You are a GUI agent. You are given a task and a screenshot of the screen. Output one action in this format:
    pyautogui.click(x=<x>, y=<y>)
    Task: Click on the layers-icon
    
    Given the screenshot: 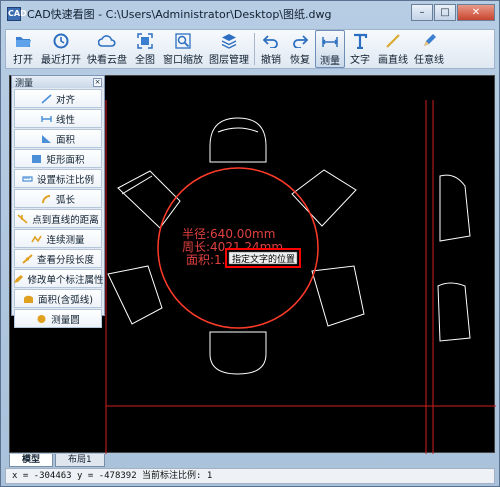 What is the action you would take?
    pyautogui.click(x=229, y=41)
    